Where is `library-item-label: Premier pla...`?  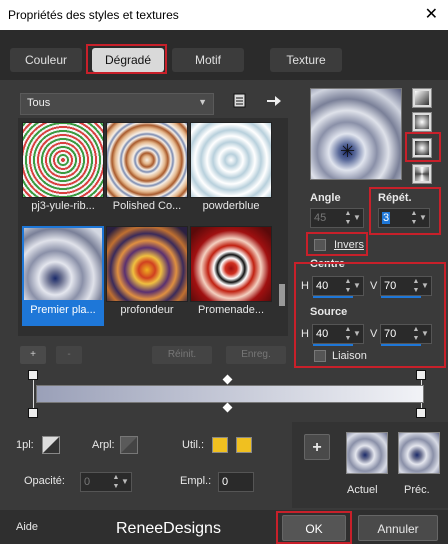 library-item-label: Premier pla... is located at coordinates (63, 310).